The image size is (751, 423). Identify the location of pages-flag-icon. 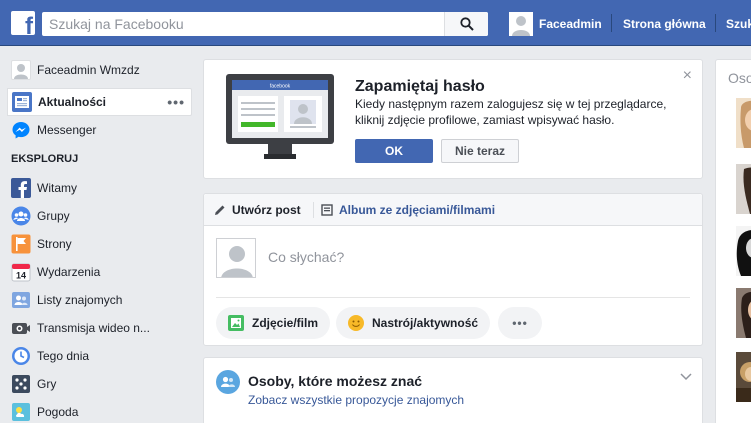
(21, 244).